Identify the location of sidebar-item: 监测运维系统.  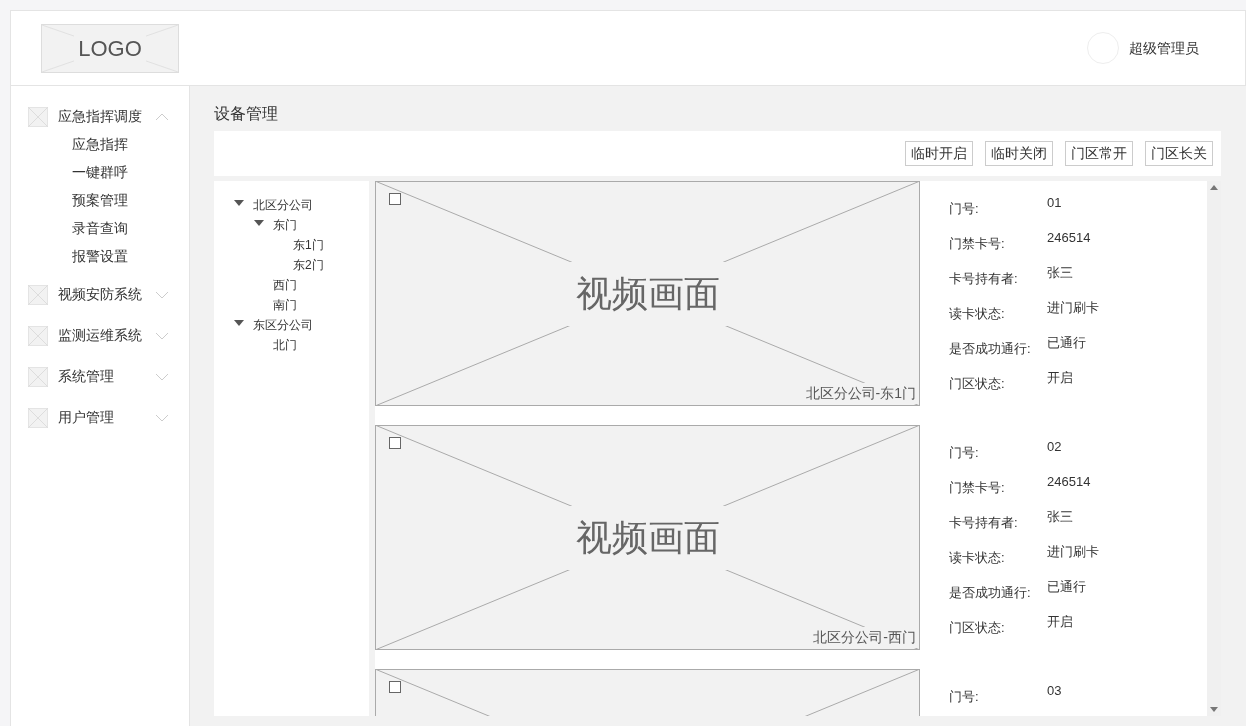
(100, 335).